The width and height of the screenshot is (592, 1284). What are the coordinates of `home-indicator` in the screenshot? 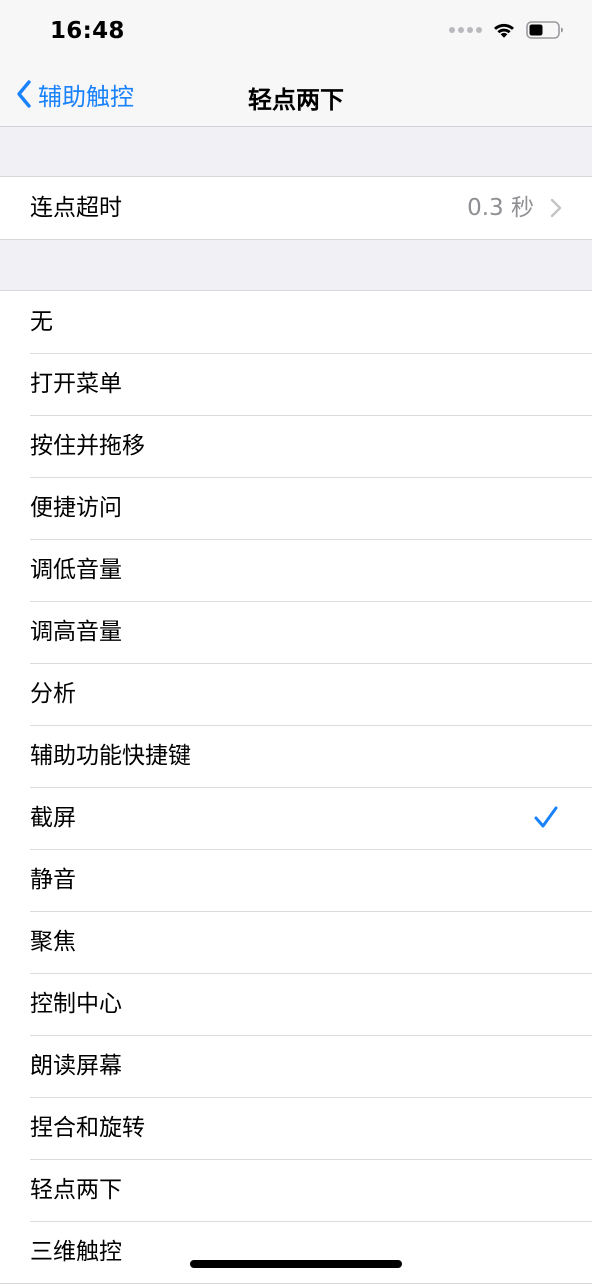 It's located at (296, 1264).